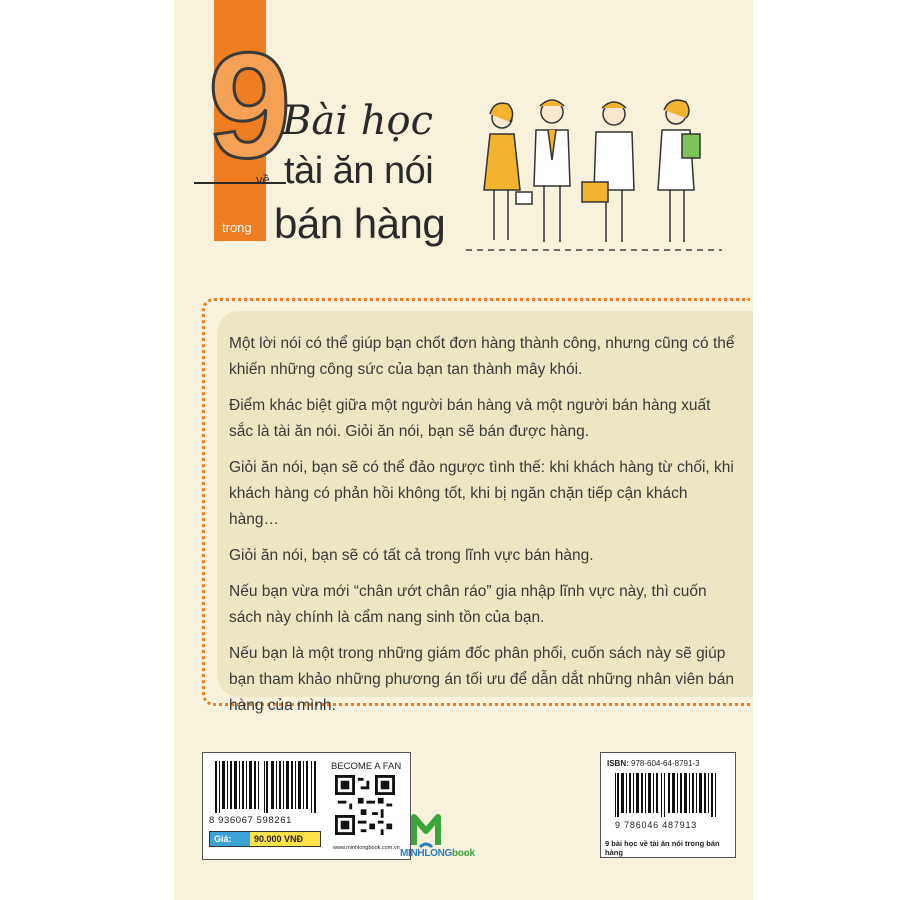 This screenshot has height=900, width=900. What do you see at coordinates (240, 183) in the screenshot?
I see `title-rule` at bounding box center [240, 183].